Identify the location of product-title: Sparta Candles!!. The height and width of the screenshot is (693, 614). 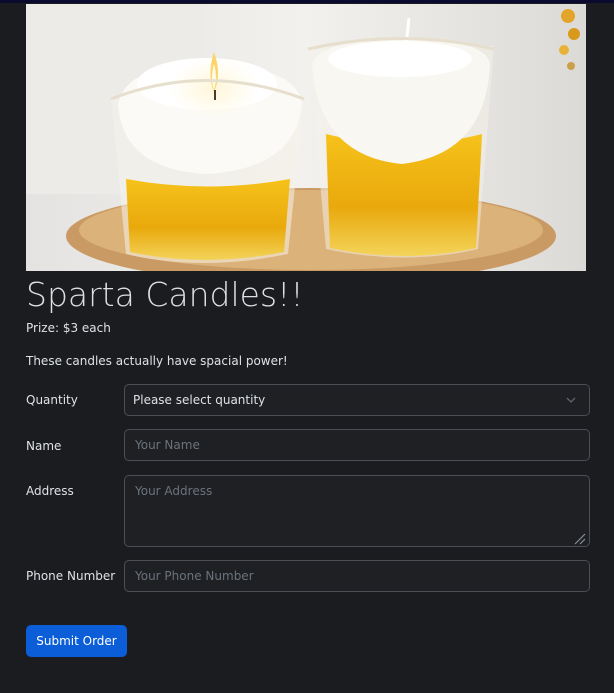
(165, 294).